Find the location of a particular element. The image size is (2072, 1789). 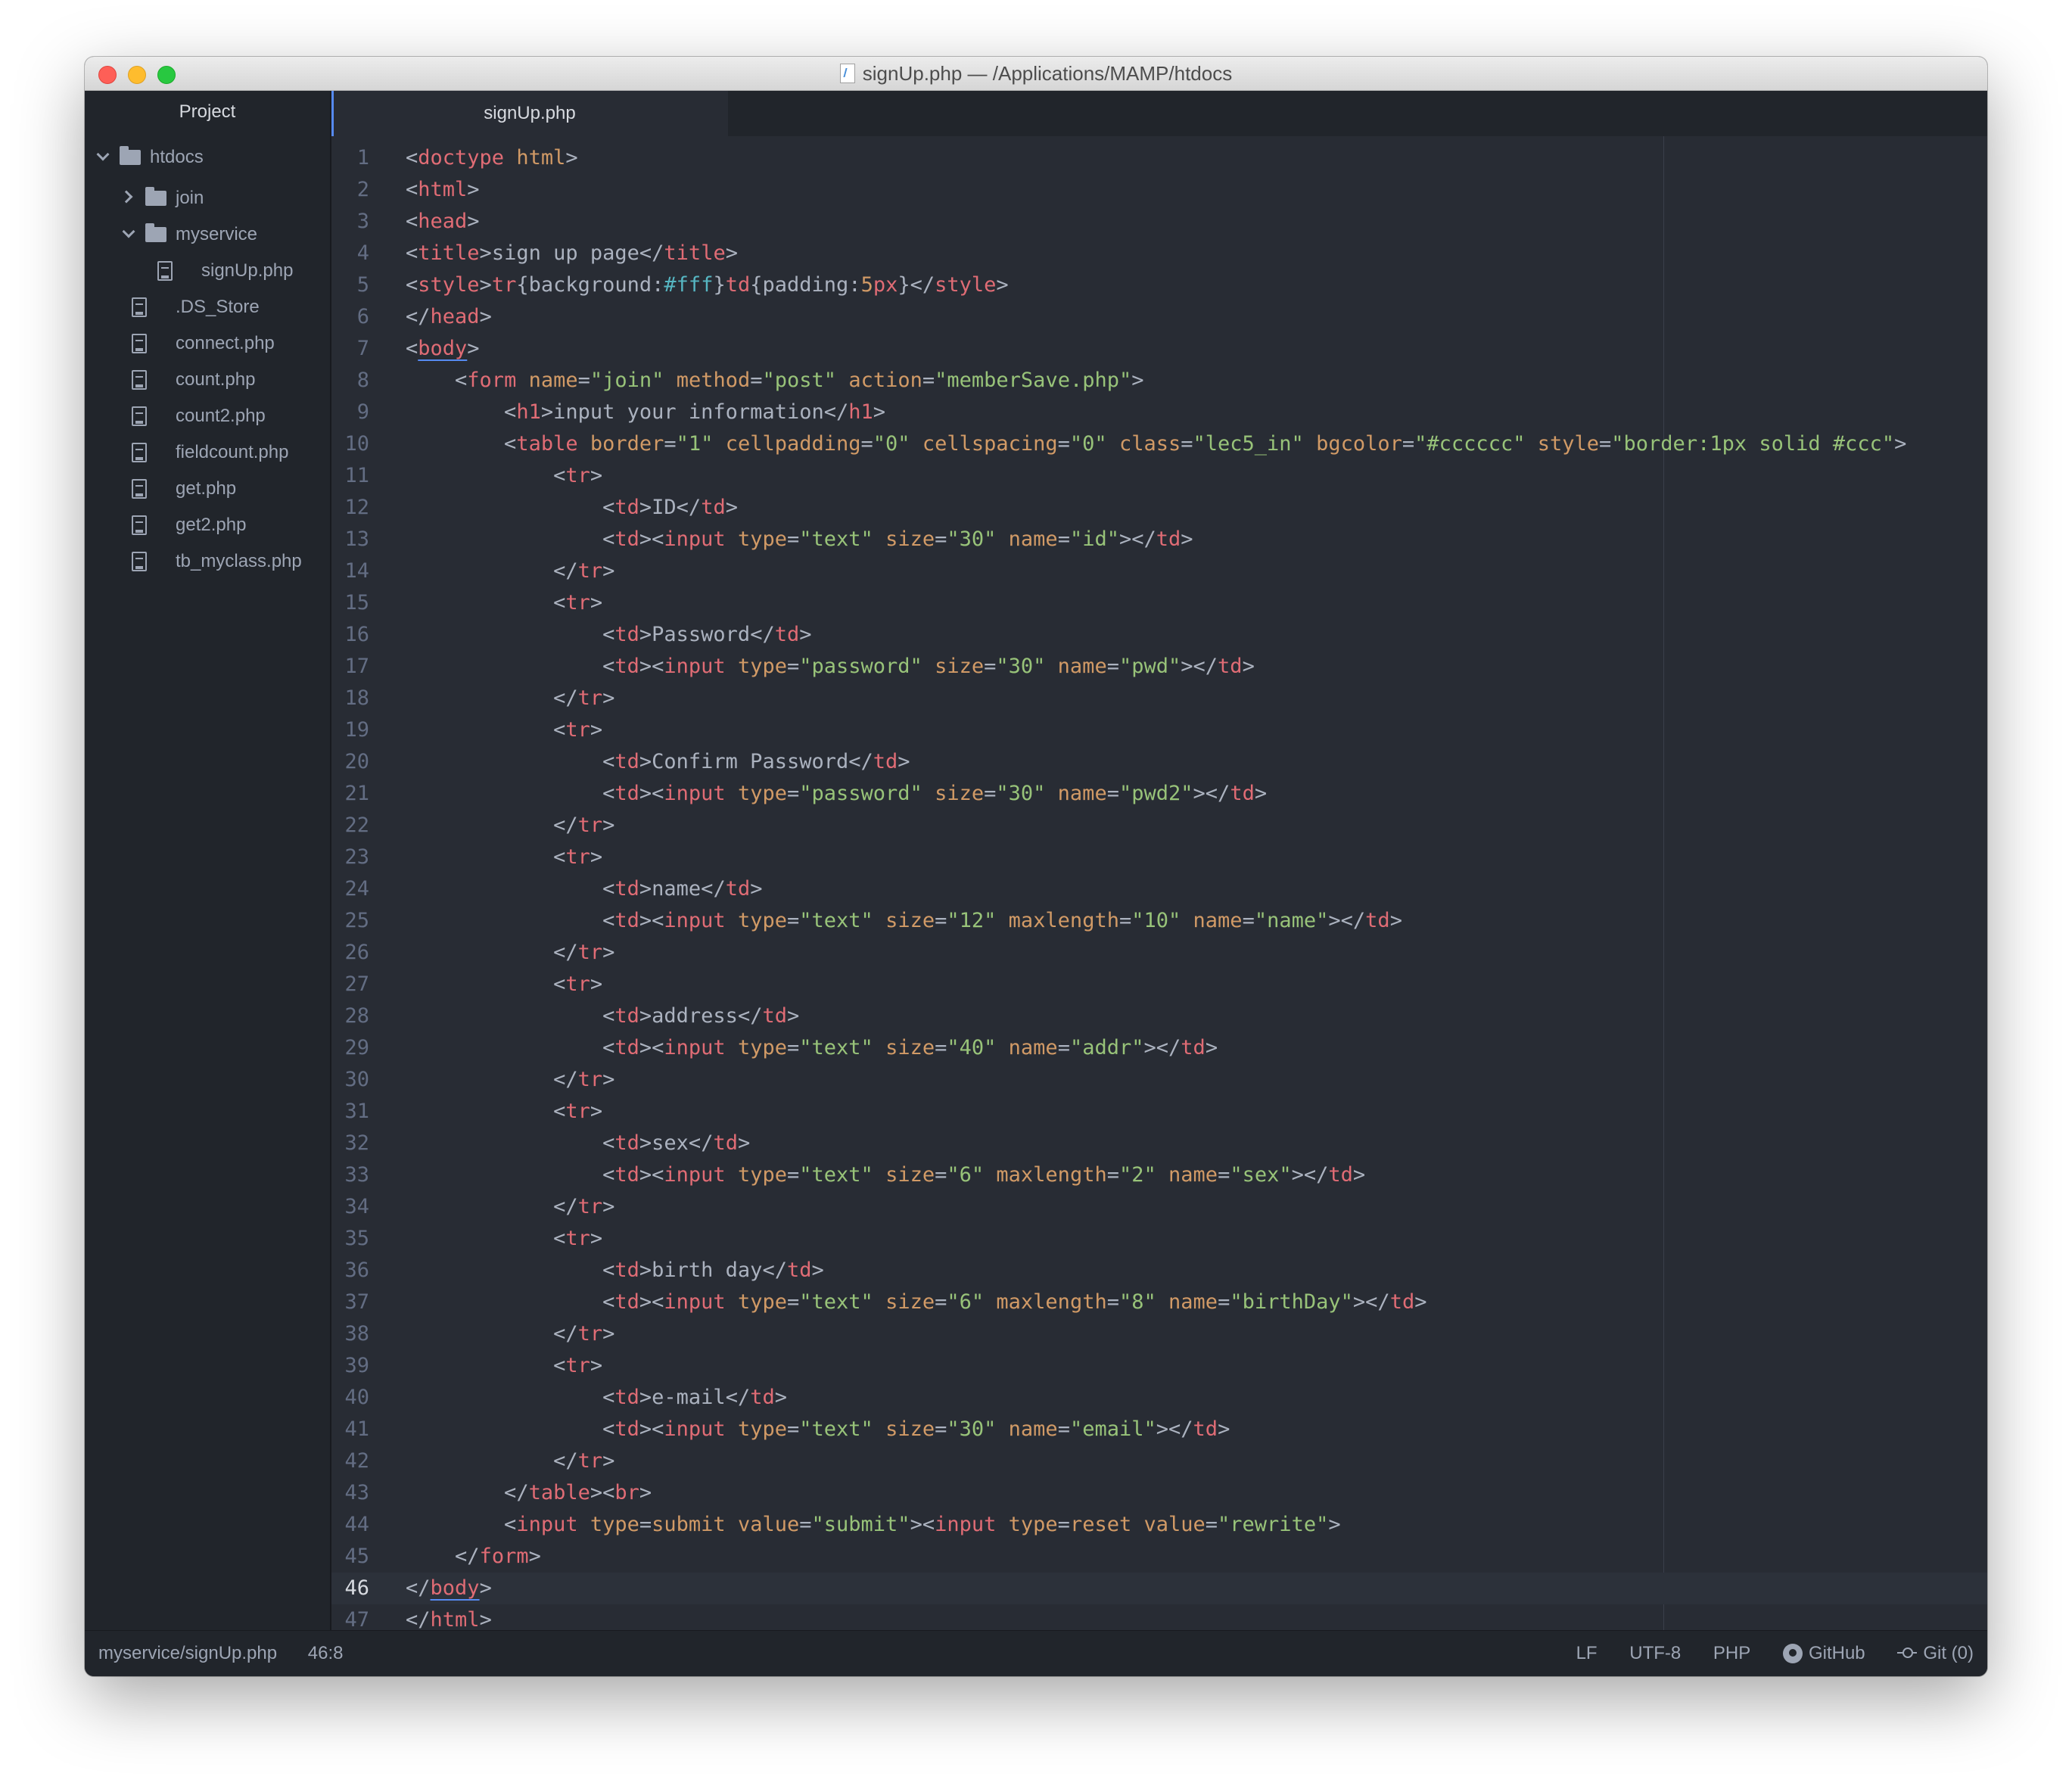

code-line: 38 </tr> is located at coordinates (1159, 1334).